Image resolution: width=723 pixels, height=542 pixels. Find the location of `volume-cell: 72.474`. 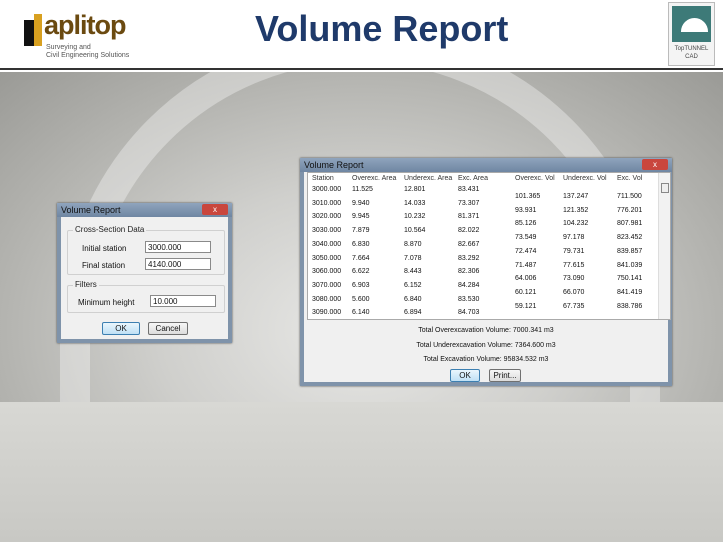

volume-cell: 72.474 is located at coordinates (526, 251).